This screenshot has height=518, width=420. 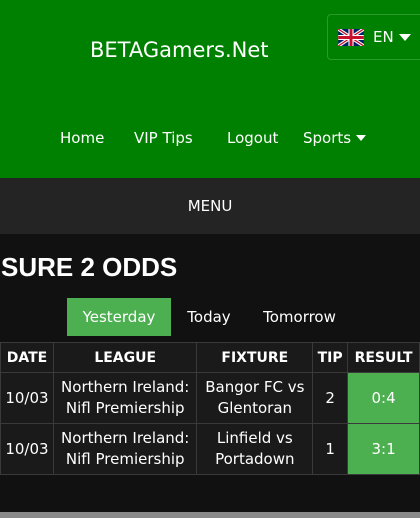 I want to click on nav-logout: Logout, so click(x=252, y=138).